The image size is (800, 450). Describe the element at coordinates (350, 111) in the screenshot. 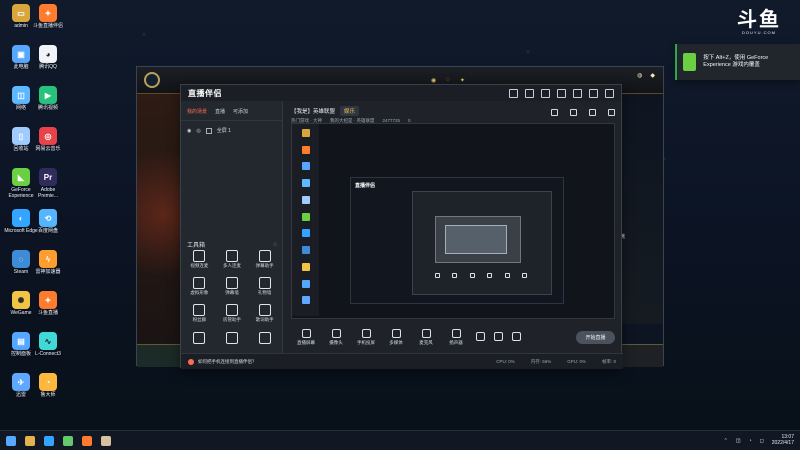

I see `room-badge: 娱乐` at that location.